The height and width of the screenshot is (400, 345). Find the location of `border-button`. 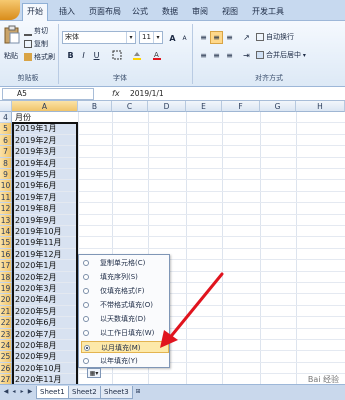

border-button is located at coordinates (116, 55).